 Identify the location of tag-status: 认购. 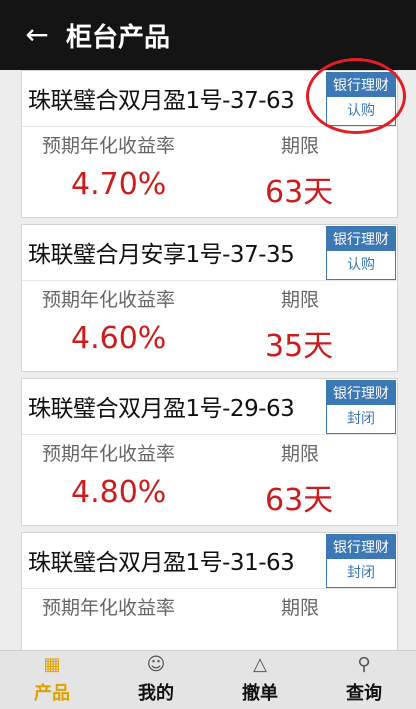
(361, 265).